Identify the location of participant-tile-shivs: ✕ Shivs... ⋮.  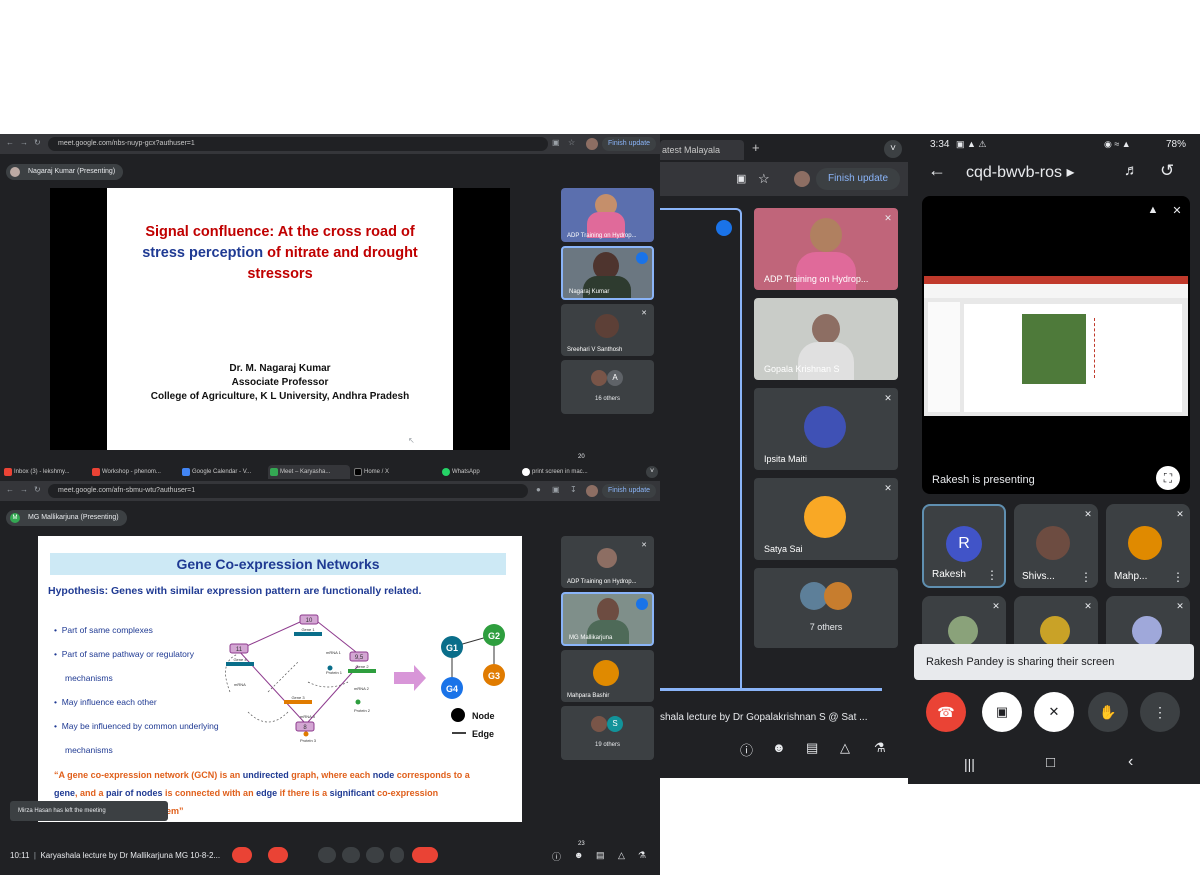
(1056, 546).